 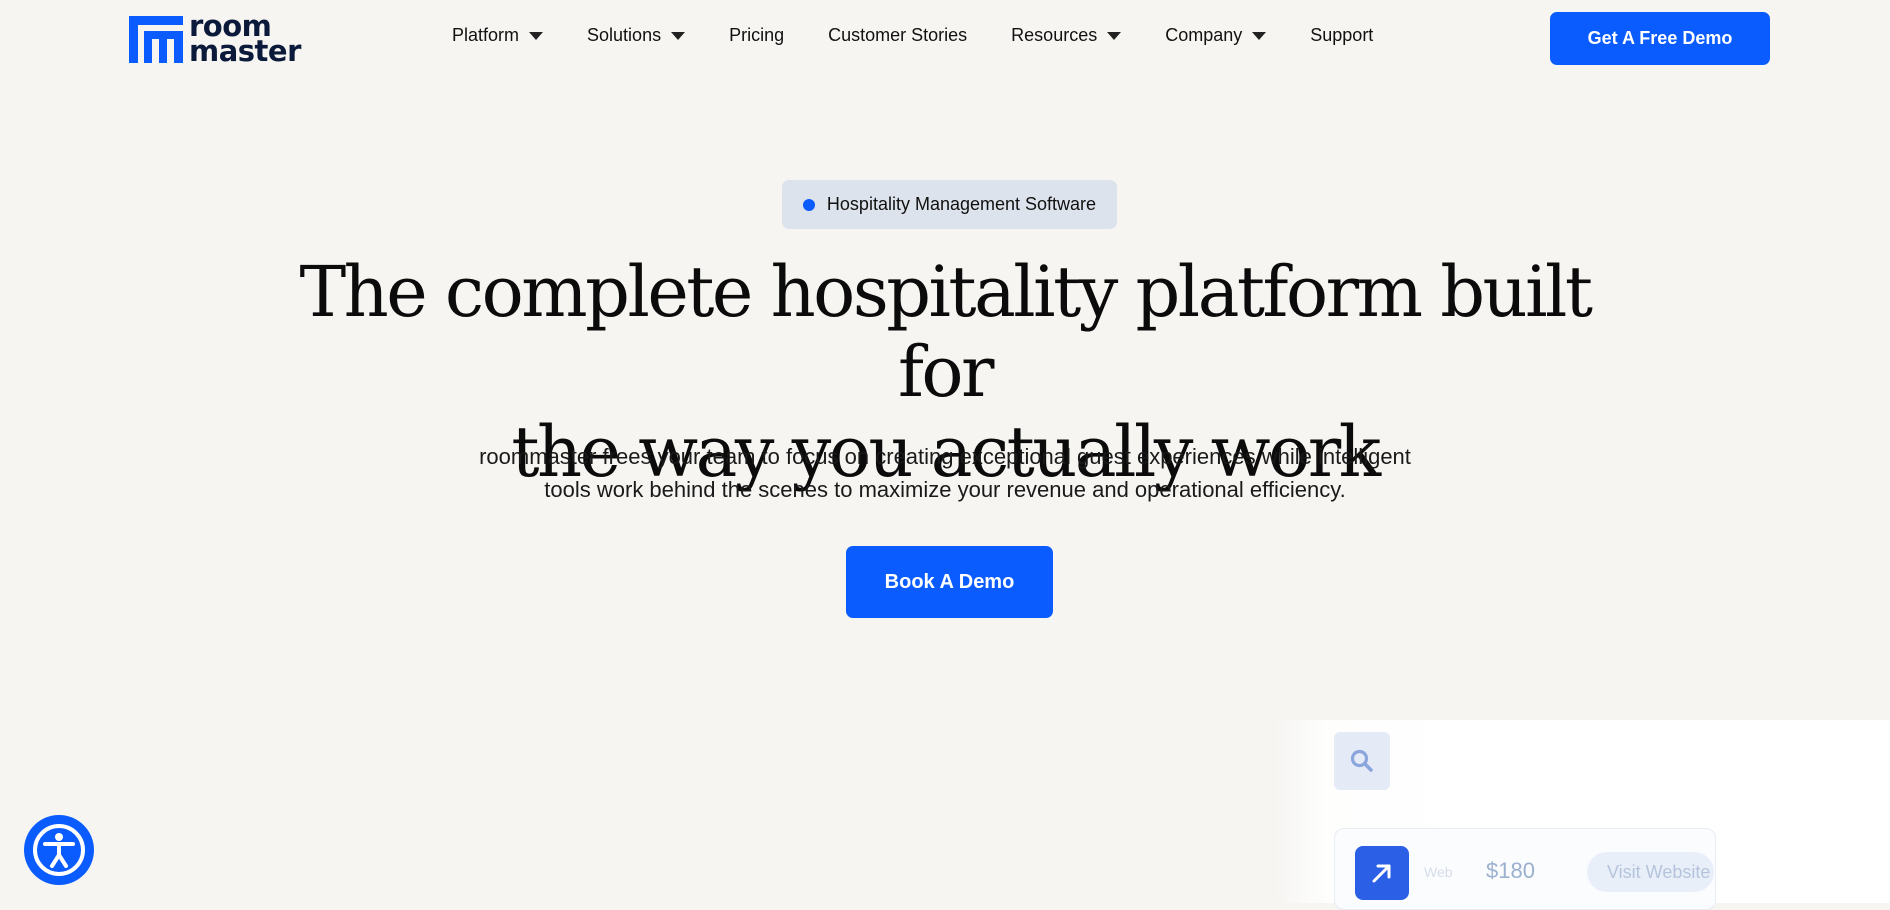 I want to click on preview-search-button, so click(x=1362, y=761).